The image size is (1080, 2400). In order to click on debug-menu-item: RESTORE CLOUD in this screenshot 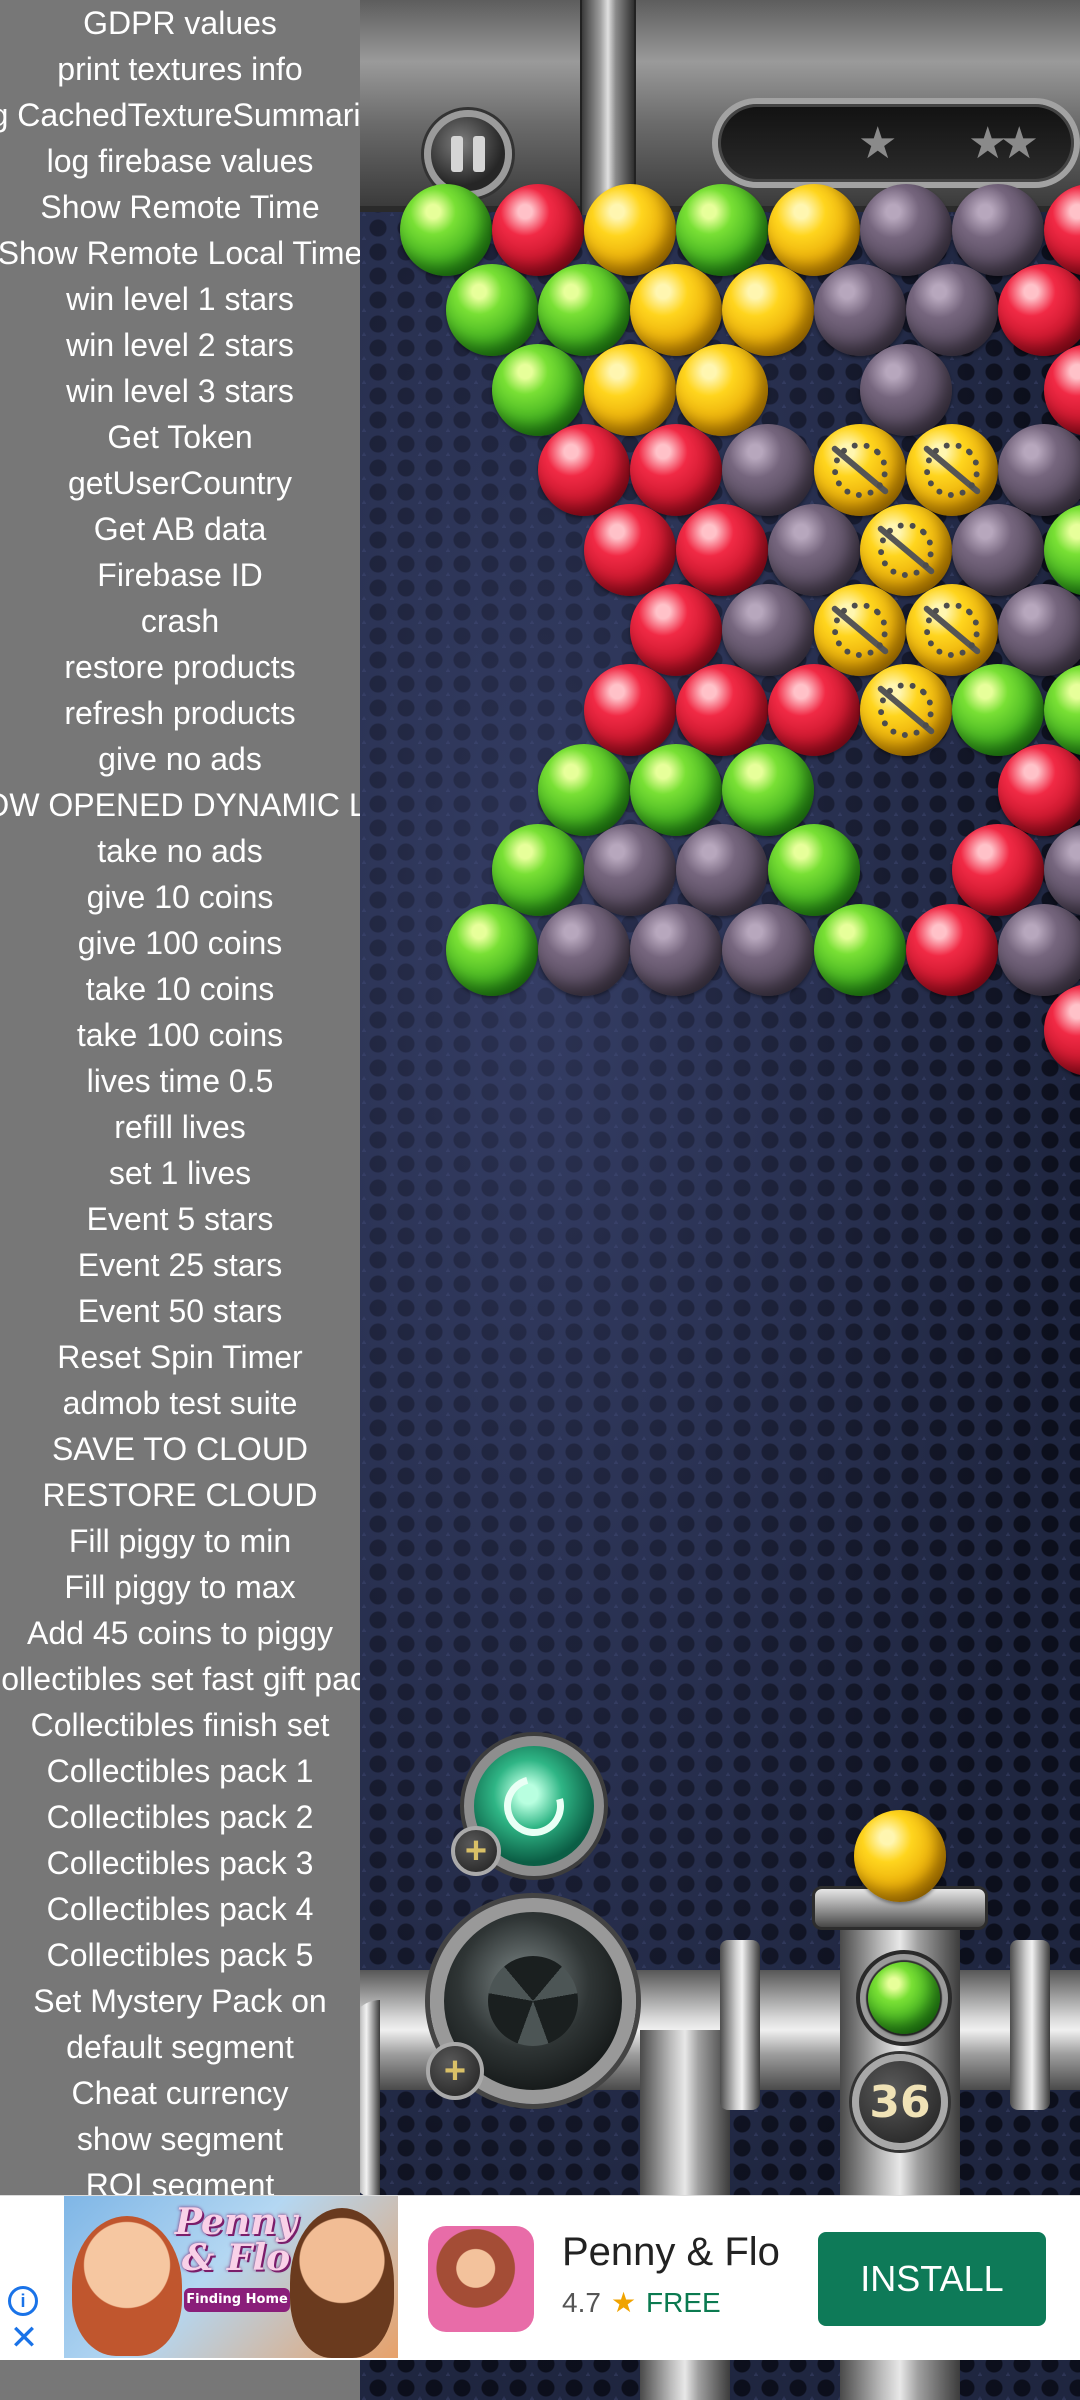, I will do `click(180, 1495)`.